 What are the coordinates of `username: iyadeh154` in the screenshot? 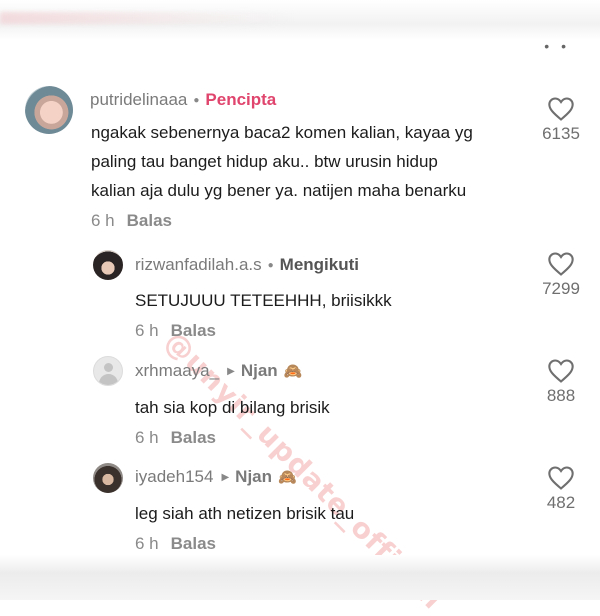 It's located at (174, 476).